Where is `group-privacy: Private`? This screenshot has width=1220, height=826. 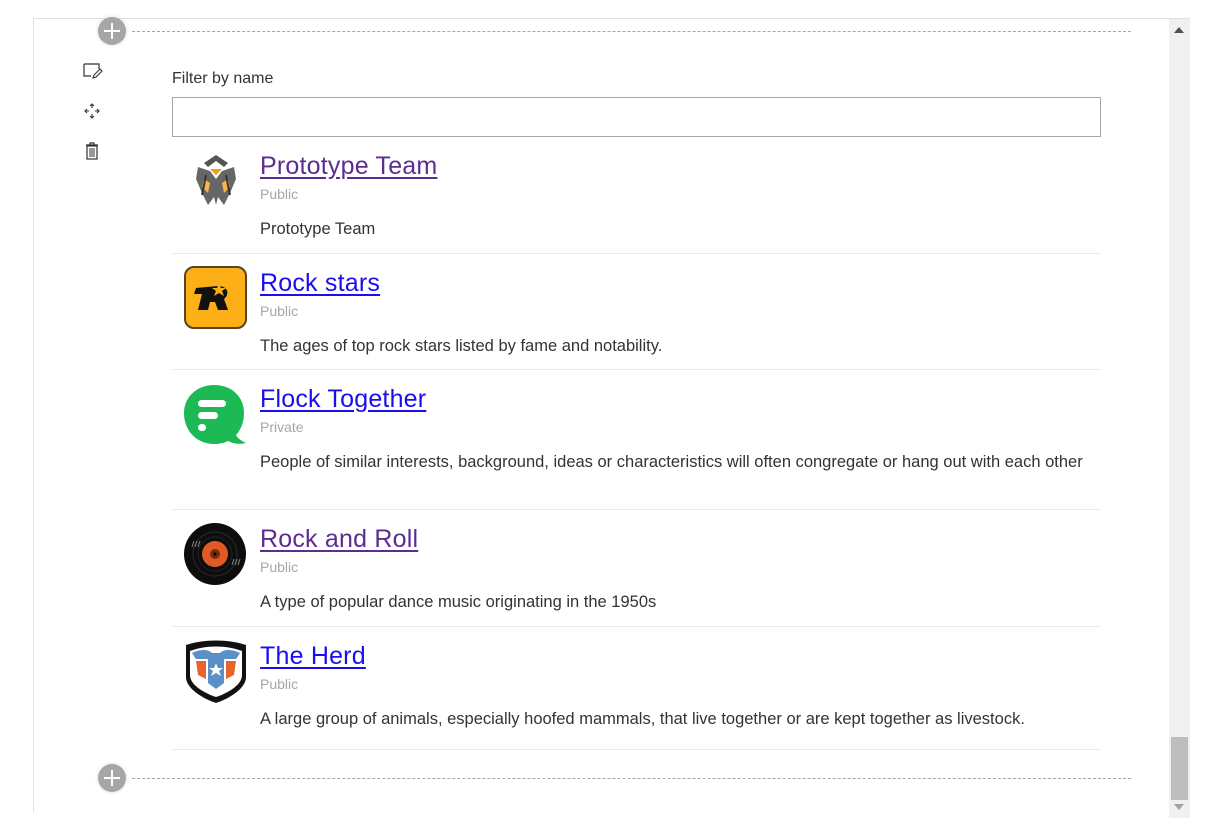 group-privacy: Private is located at coordinates (282, 427).